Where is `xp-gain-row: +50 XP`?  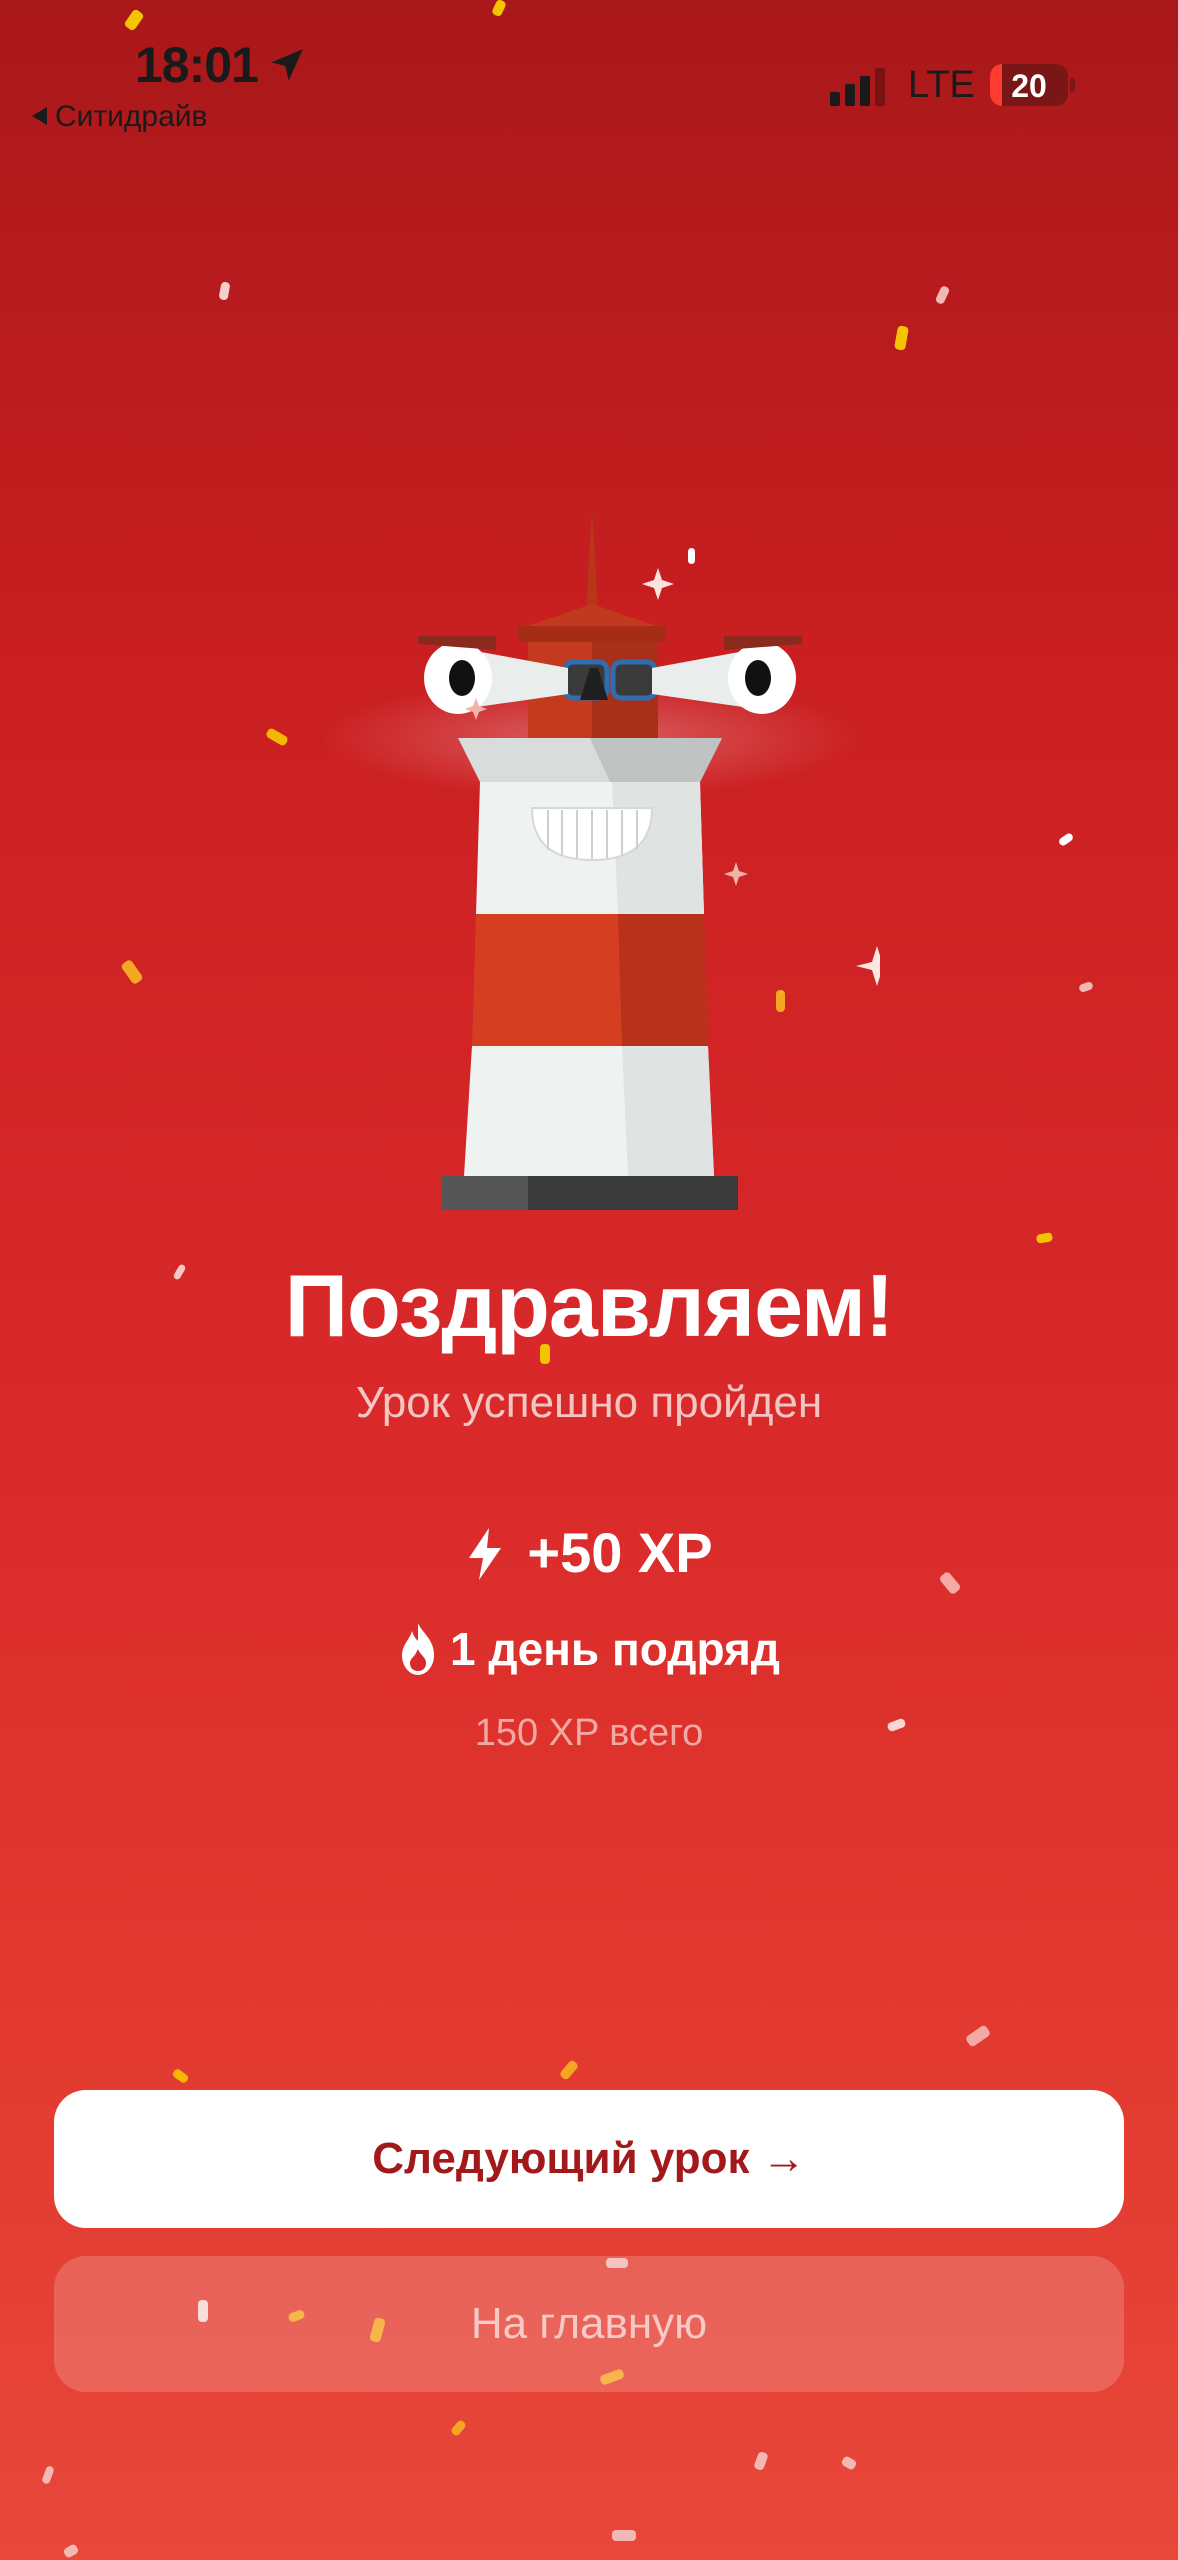 xp-gain-row: +50 XP is located at coordinates (589, 1552).